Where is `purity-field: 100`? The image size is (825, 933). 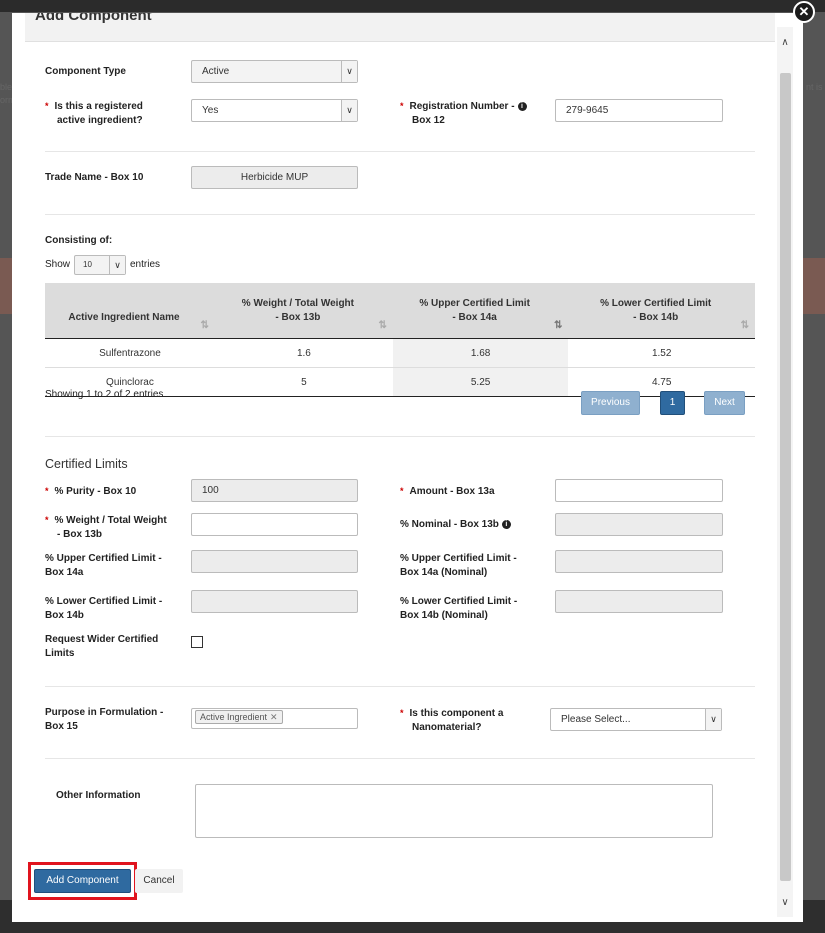
purity-field: 100 is located at coordinates (274, 490).